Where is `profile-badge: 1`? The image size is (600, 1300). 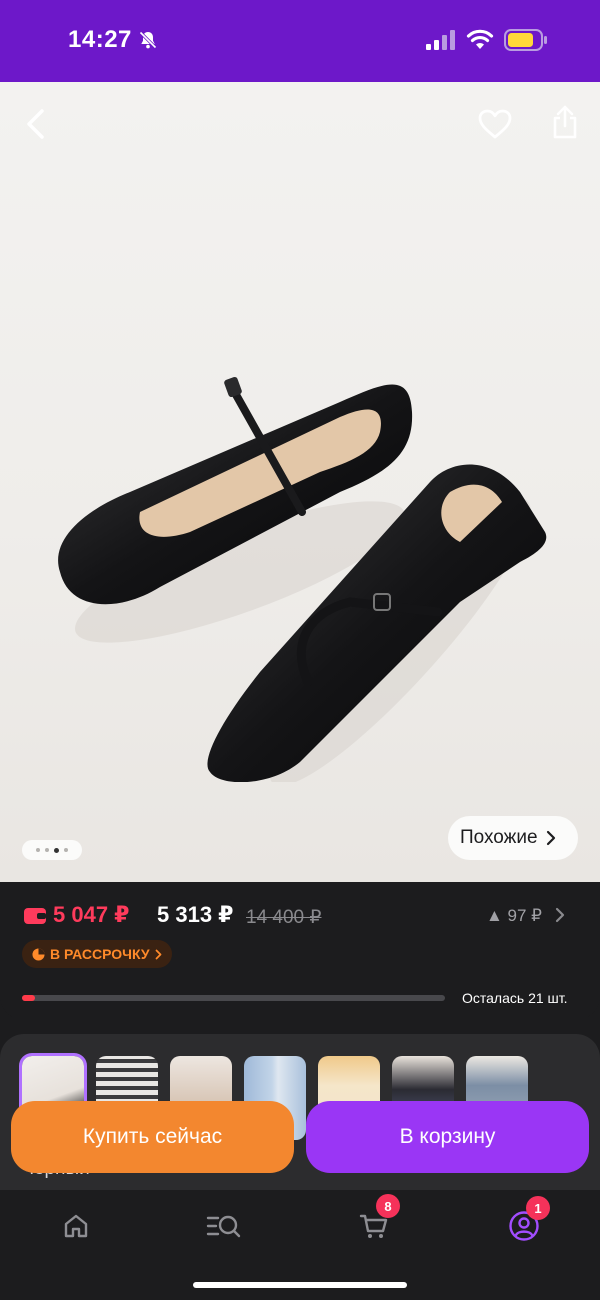
profile-badge: 1 is located at coordinates (538, 1208).